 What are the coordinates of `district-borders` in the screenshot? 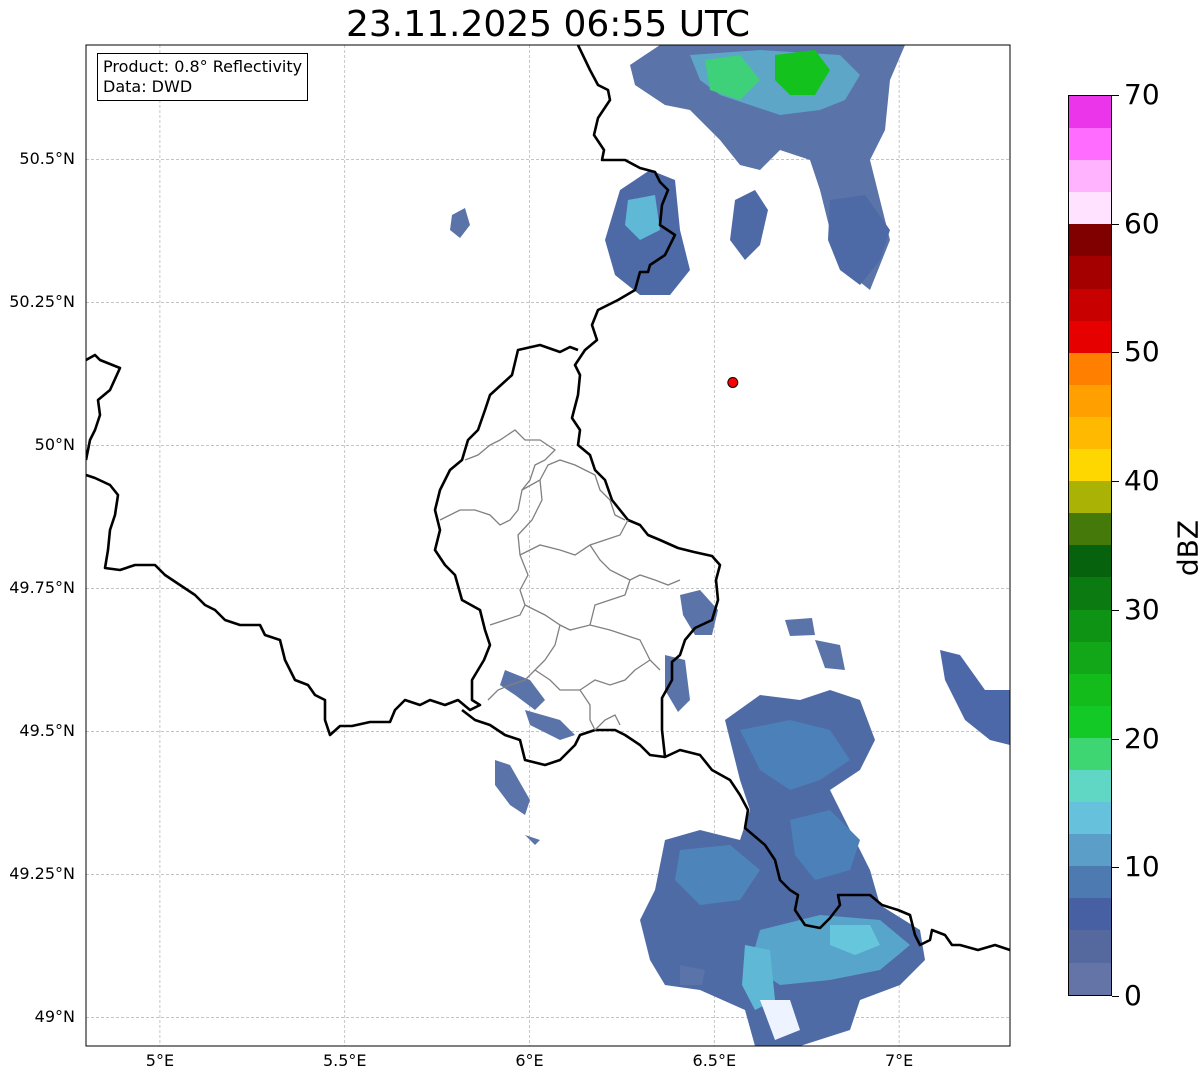 It's located at (560, 580).